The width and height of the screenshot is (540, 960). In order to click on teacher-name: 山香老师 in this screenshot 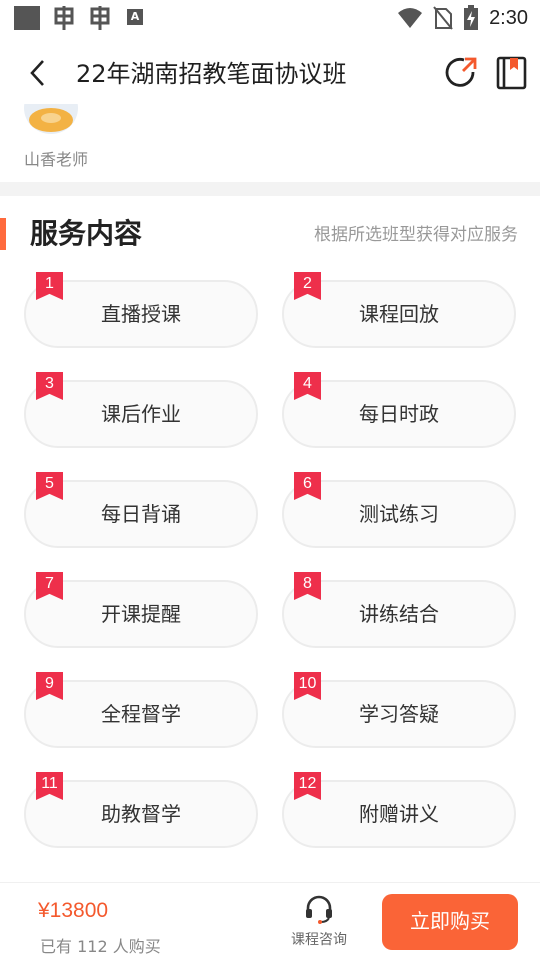, I will do `click(56, 159)`.